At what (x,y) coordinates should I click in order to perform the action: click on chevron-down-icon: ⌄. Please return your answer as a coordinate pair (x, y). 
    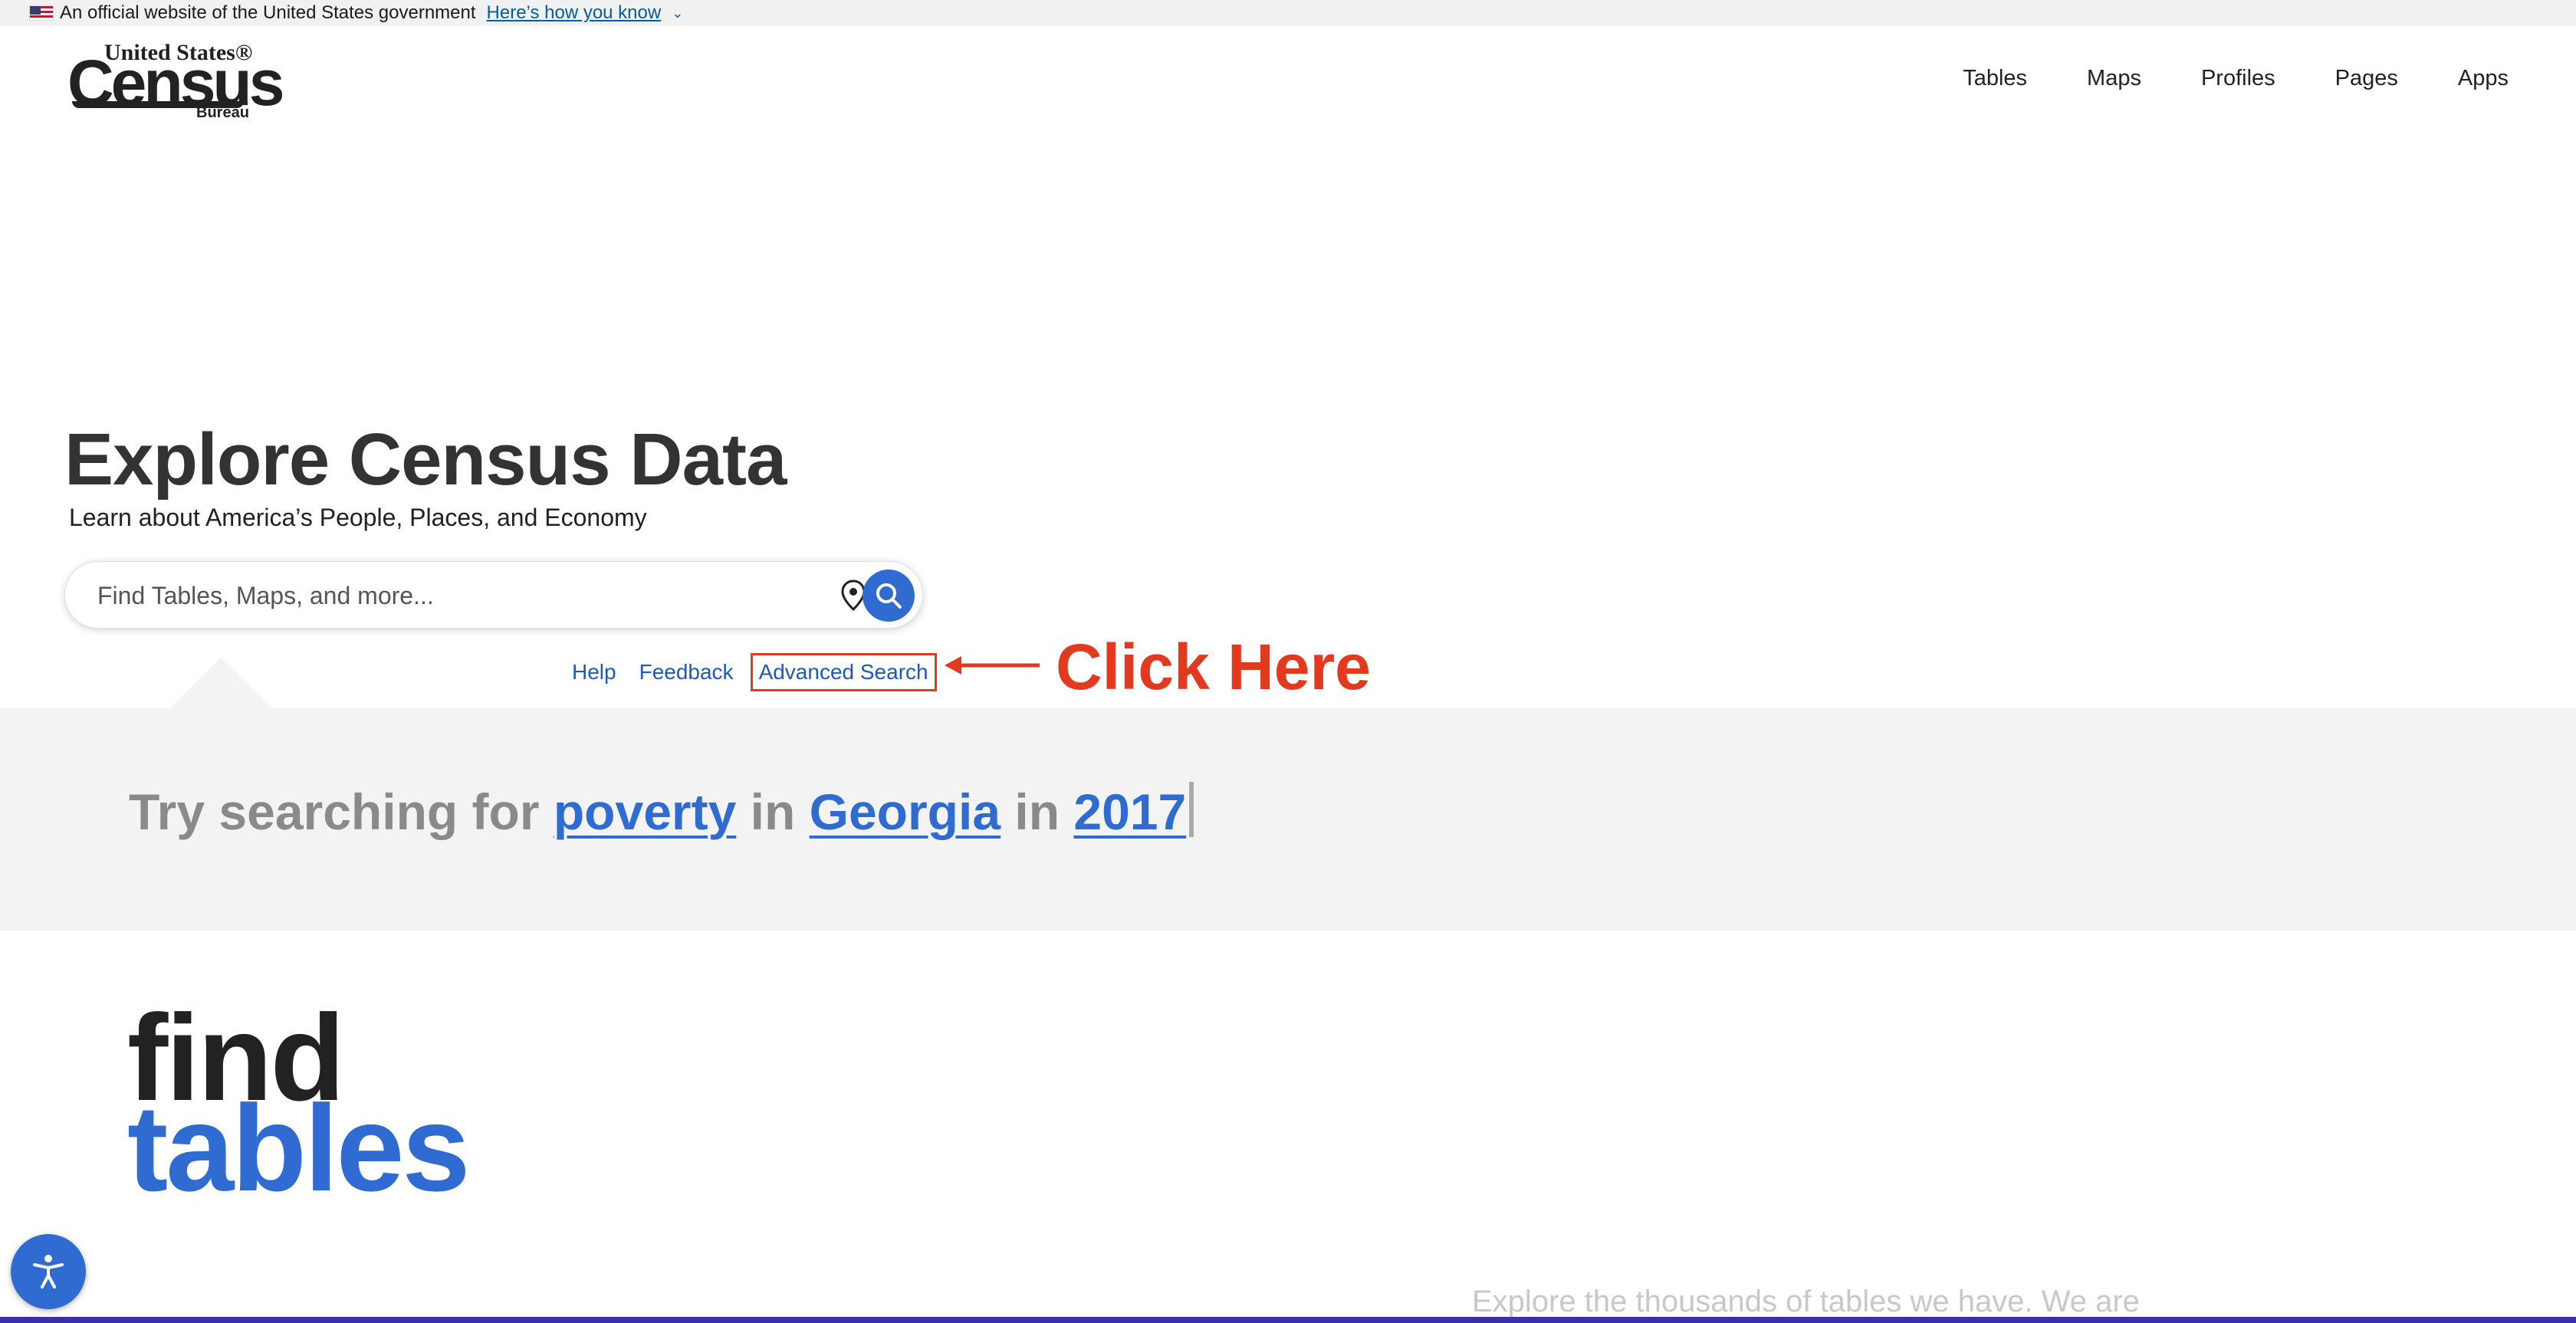
    Looking at the image, I should click on (677, 13).